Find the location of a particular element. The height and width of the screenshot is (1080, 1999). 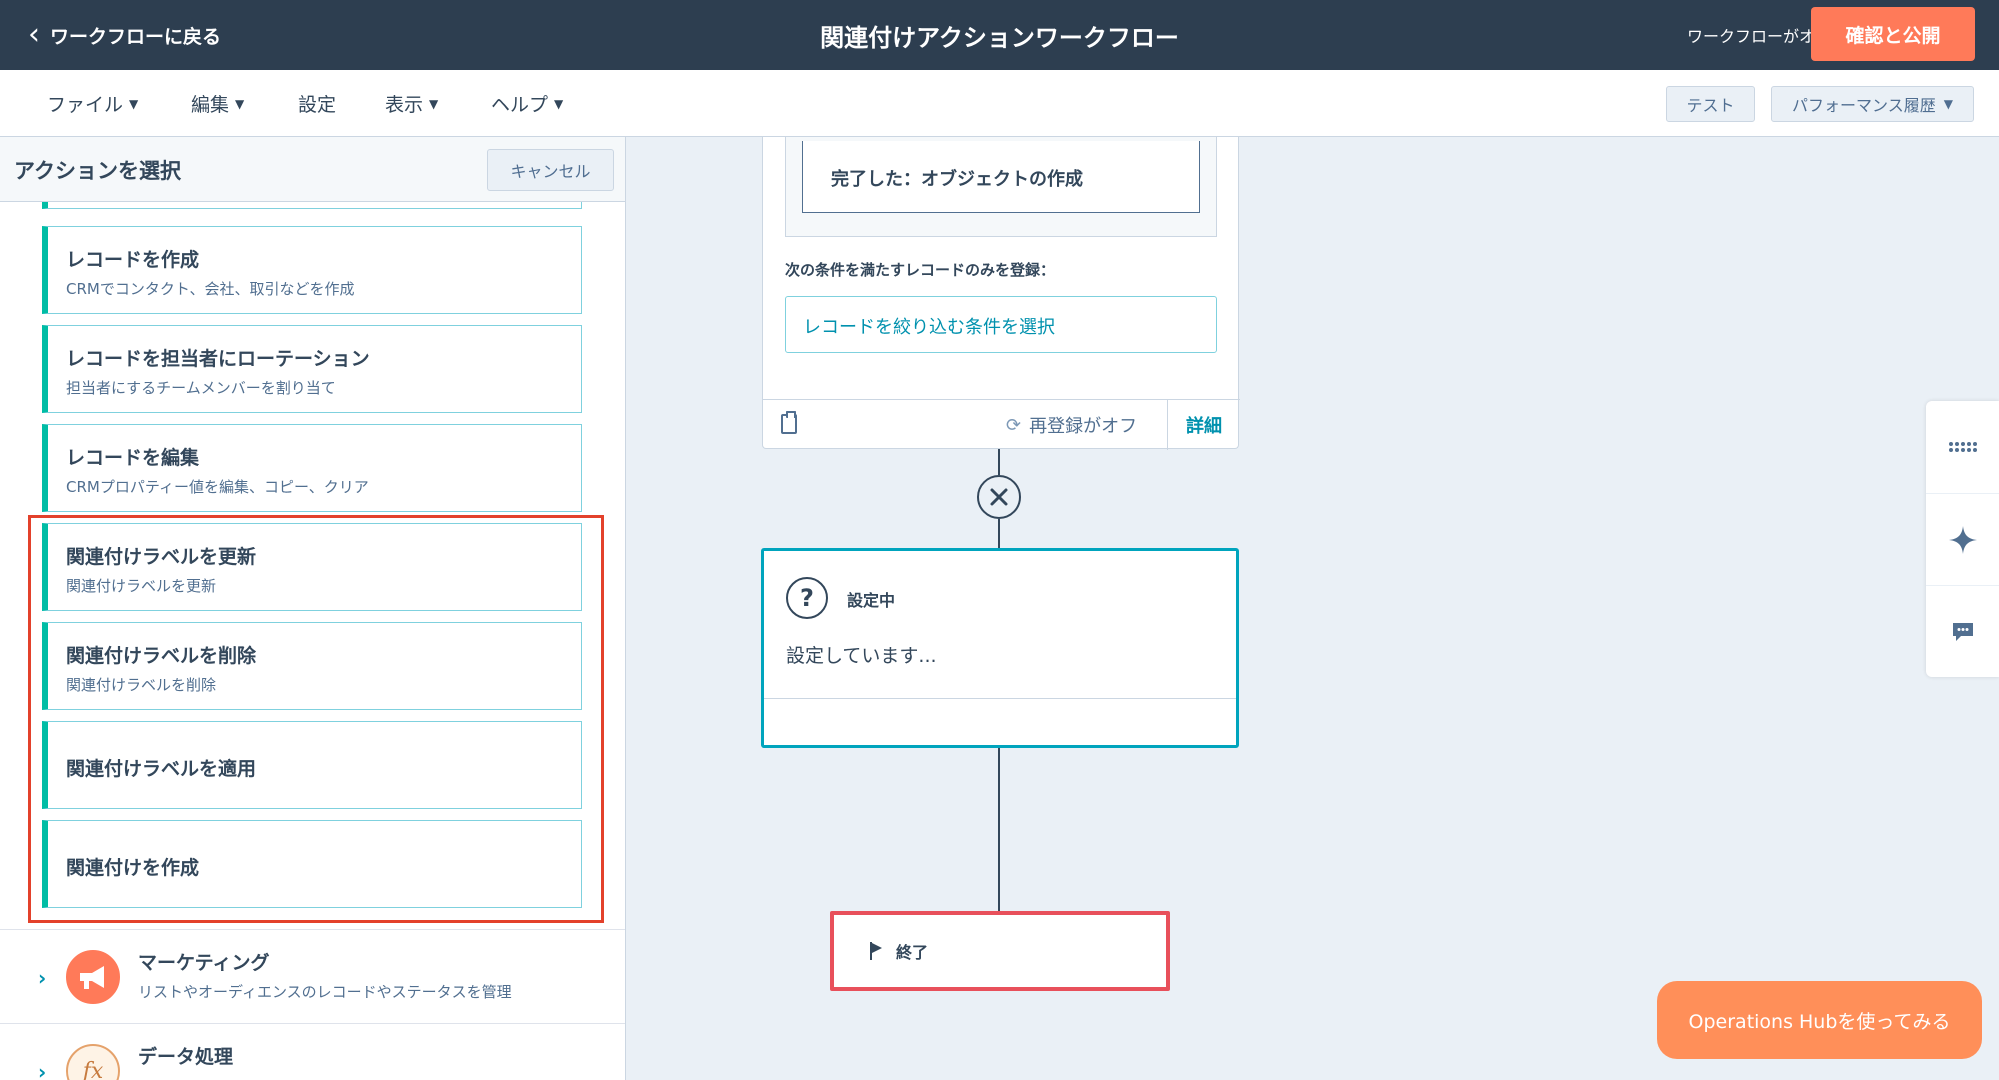

menu-file: ファイル ▼ is located at coordinates (92, 103).